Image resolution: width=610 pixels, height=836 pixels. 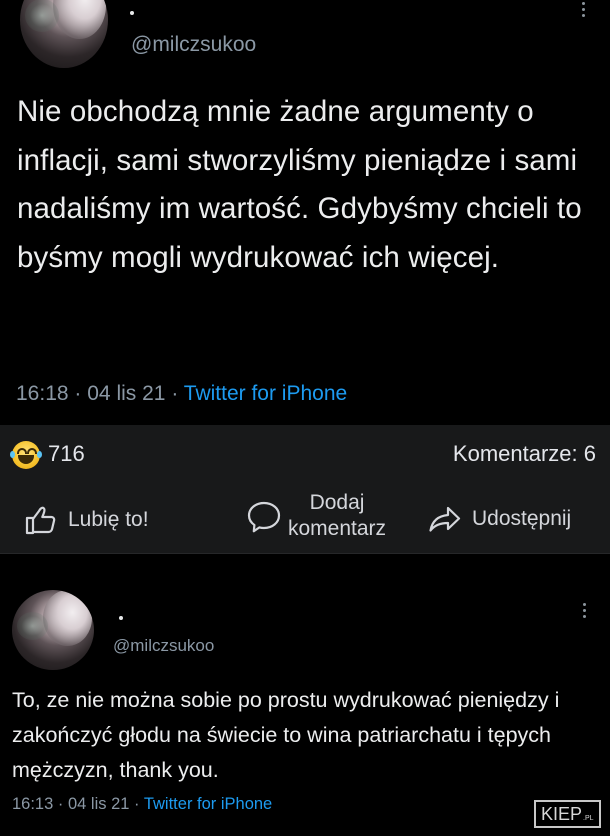 What do you see at coordinates (522, 518) in the screenshot?
I see `share-label: Udostępnij` at bounding box center [522, 518].